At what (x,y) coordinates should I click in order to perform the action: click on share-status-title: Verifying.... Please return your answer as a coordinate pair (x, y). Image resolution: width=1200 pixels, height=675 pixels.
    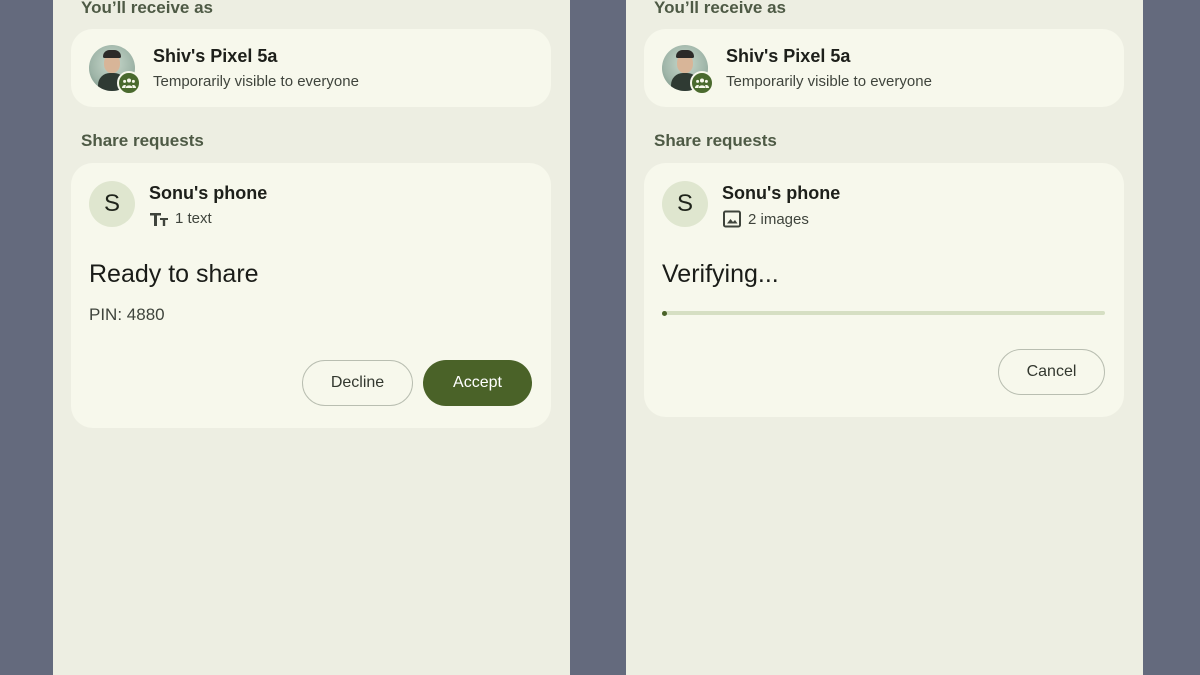
    Looking at the image, I should click on (720, 274).